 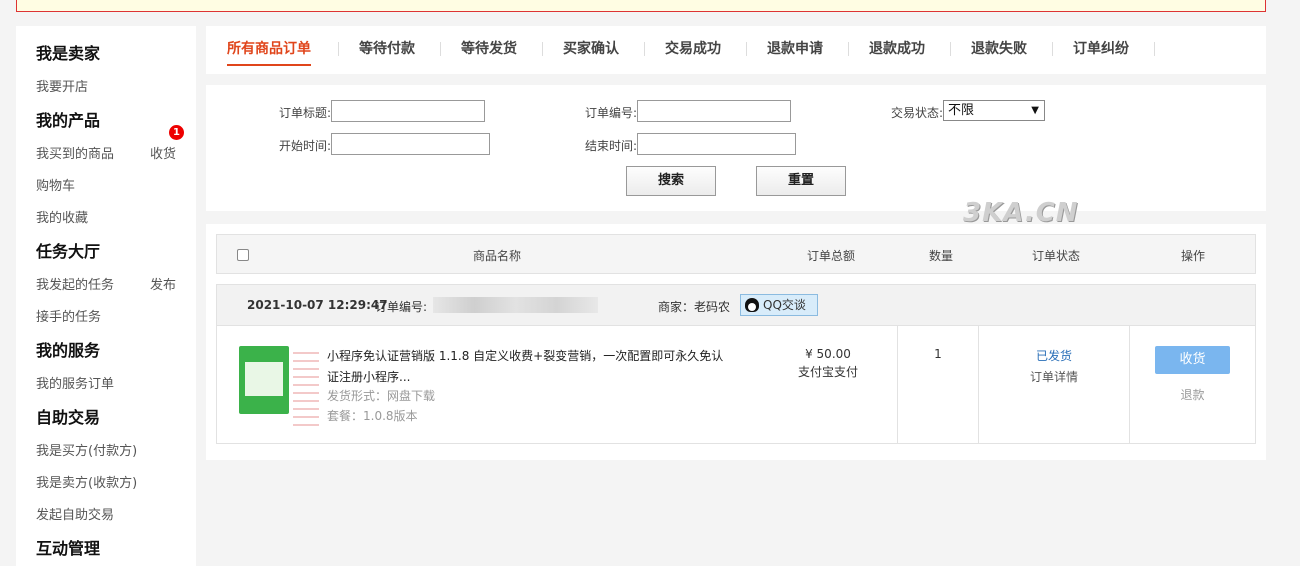 I want to click on select-all-checkbox, so click(x=243, y=255).